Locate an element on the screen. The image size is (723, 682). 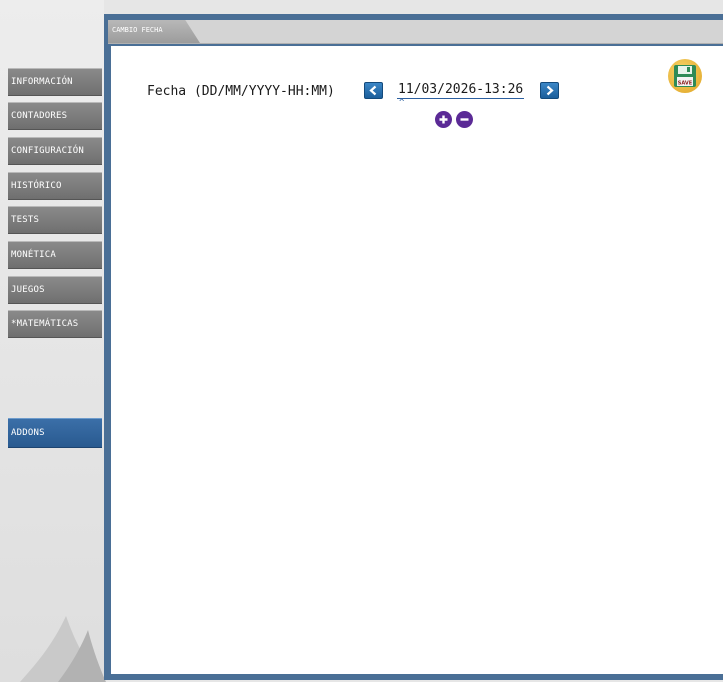
sidebar-item-informacion: INFORMACIÓN is located at coordinates (55, 82).